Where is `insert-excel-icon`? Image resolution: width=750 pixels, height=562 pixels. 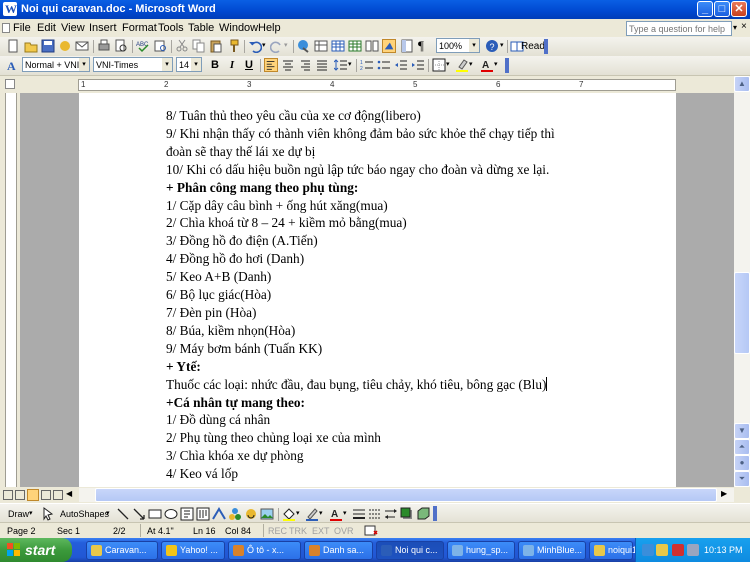
insert-excel-icon is located at coordinates (355, 46).